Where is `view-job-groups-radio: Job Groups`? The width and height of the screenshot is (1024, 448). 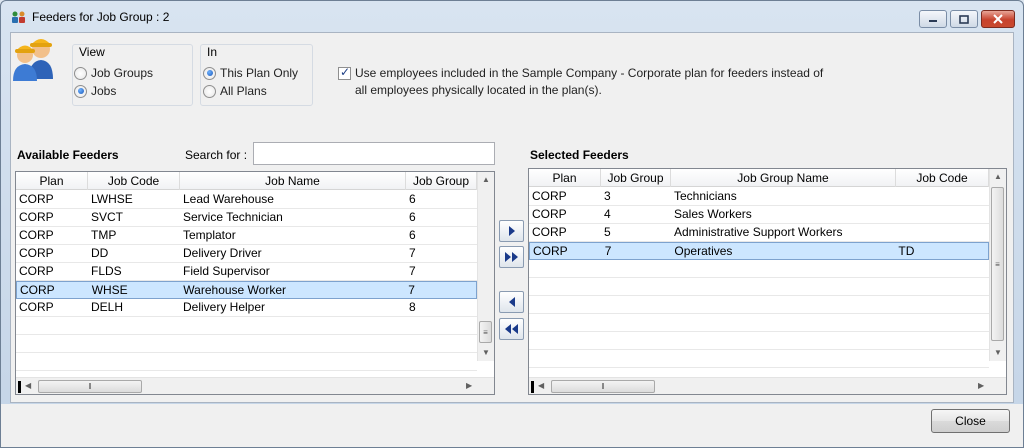 view-job-groups-radio: Job Groups is located at coordinates (113, 73).